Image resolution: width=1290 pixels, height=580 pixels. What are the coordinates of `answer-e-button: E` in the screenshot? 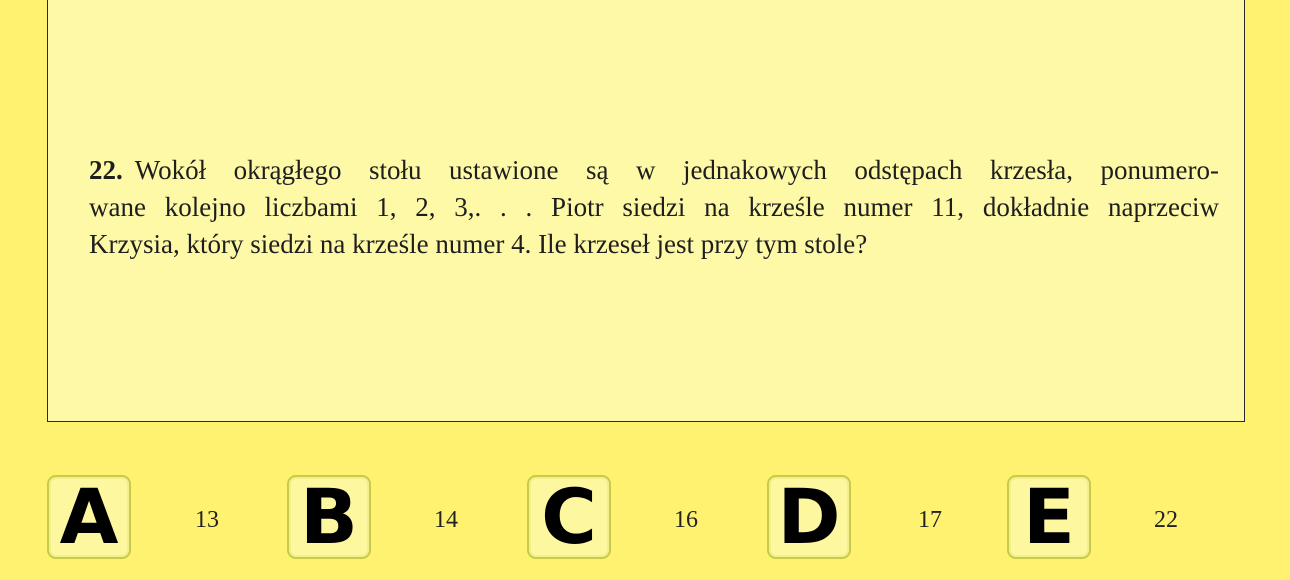 It's located at (1049, 517).